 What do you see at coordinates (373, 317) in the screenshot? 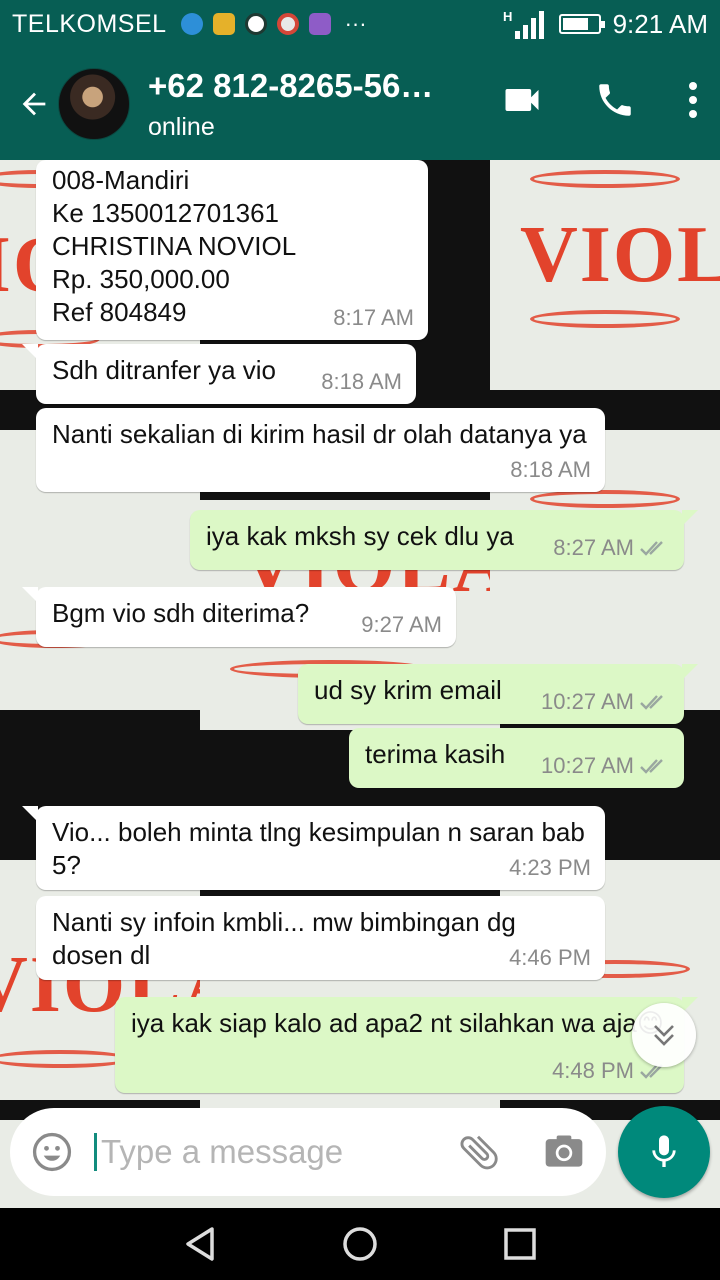
I see `message-time: 8:17 AM` at bounding box center [373, 317].